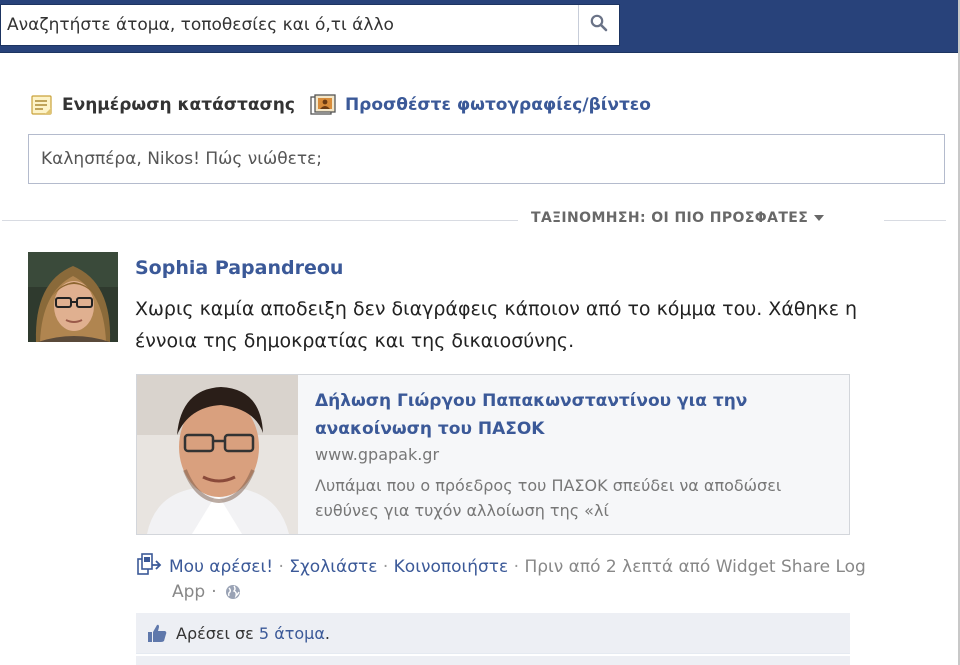 The height and width of the screenshot is (665, 960). I want to click on thumbs-up-icon, so click(157, 633).